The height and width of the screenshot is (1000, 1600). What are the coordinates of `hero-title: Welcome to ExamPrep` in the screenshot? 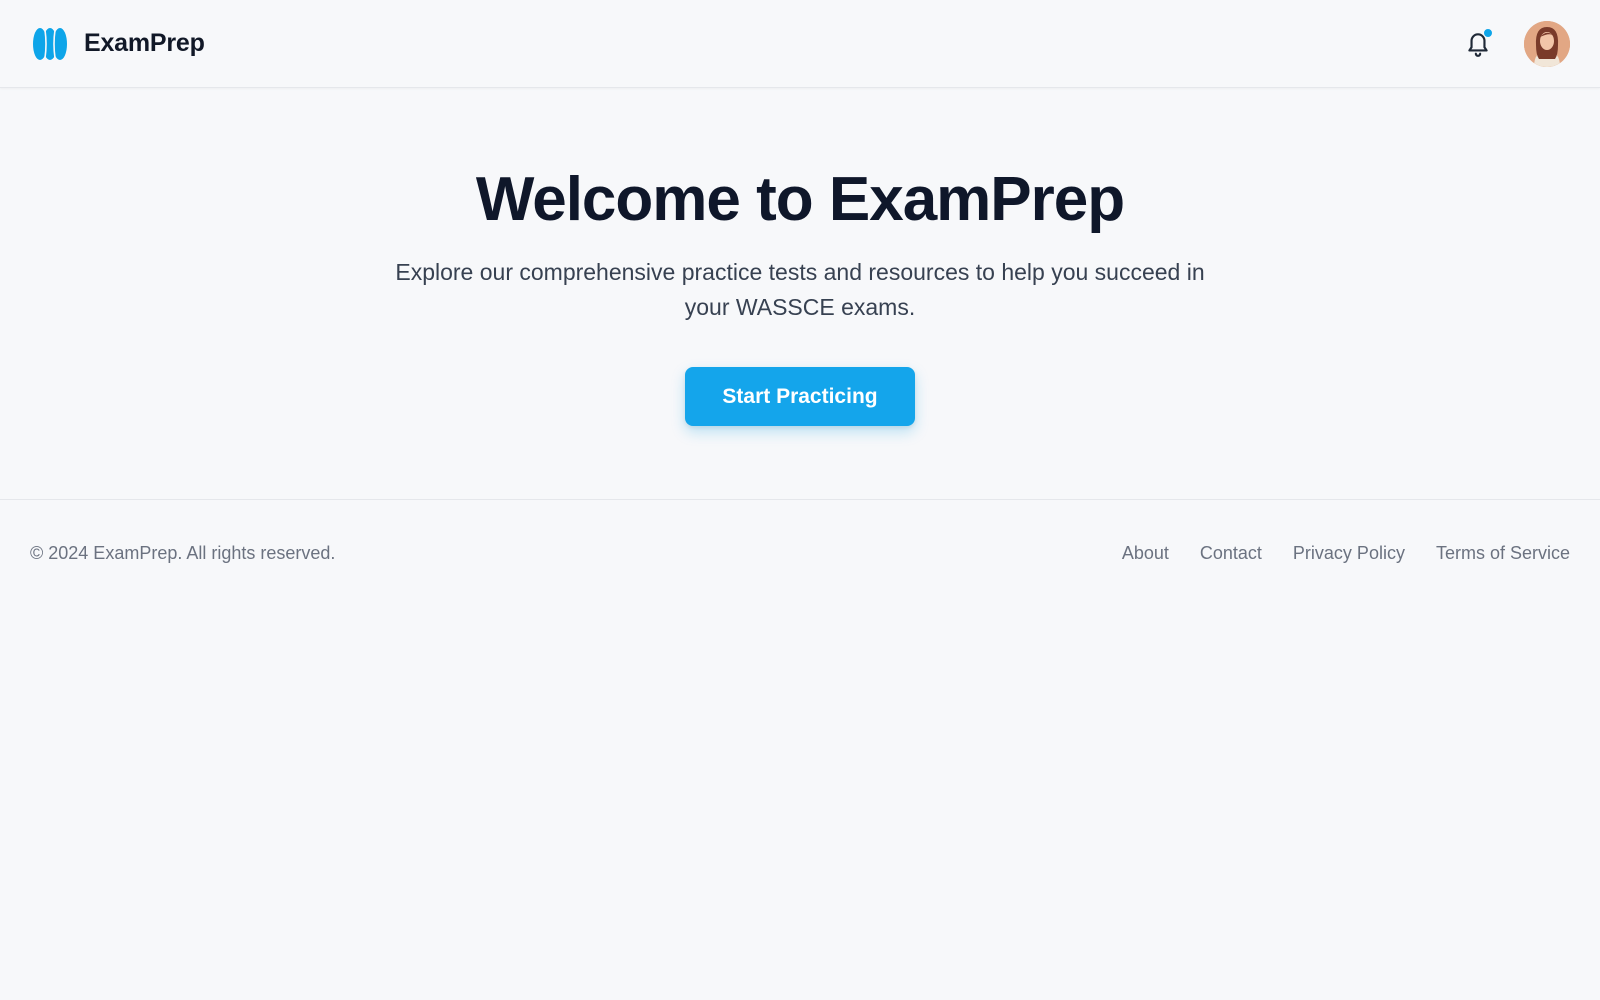 It's located at (800, 199).